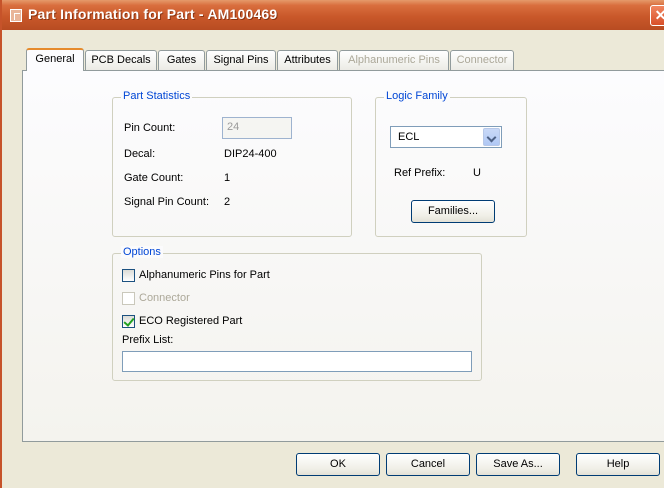 The height and width of the screenshot is (488, 664). What do you see at coordinates (204, 275) in the screenshot?
I see `alphanumeric-pins-label: Alphanumeric Pins for Part` at bounding box center [204, 275].